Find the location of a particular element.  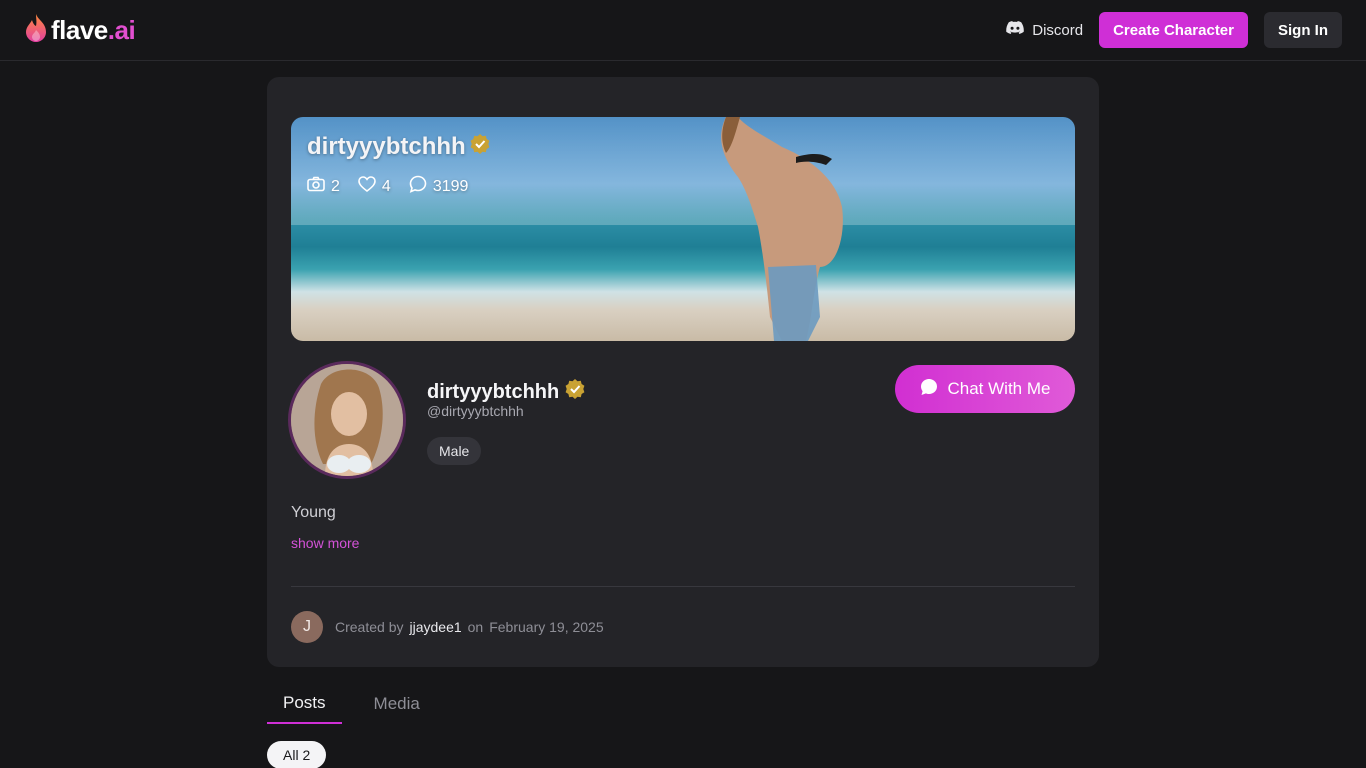

flame-logo-icon is located at coordinates (36, 30).